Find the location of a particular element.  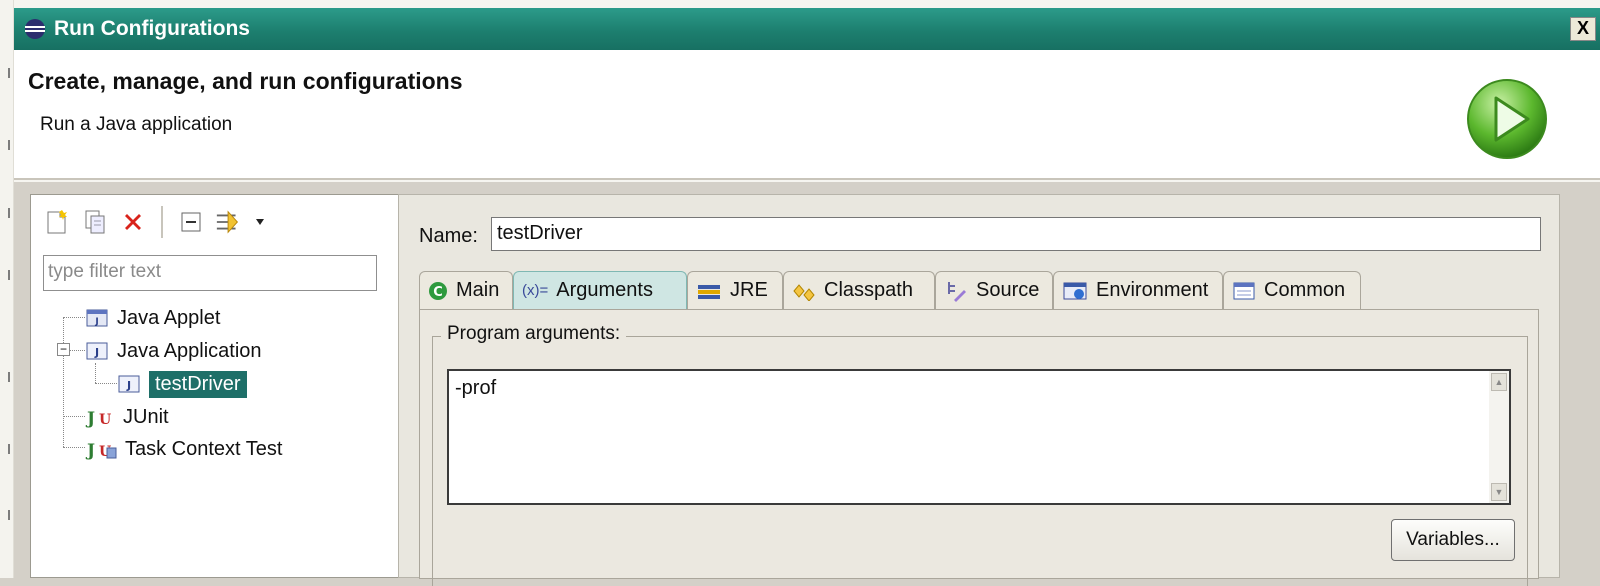

tab-common: Common is located at coordinates (1292, 290).